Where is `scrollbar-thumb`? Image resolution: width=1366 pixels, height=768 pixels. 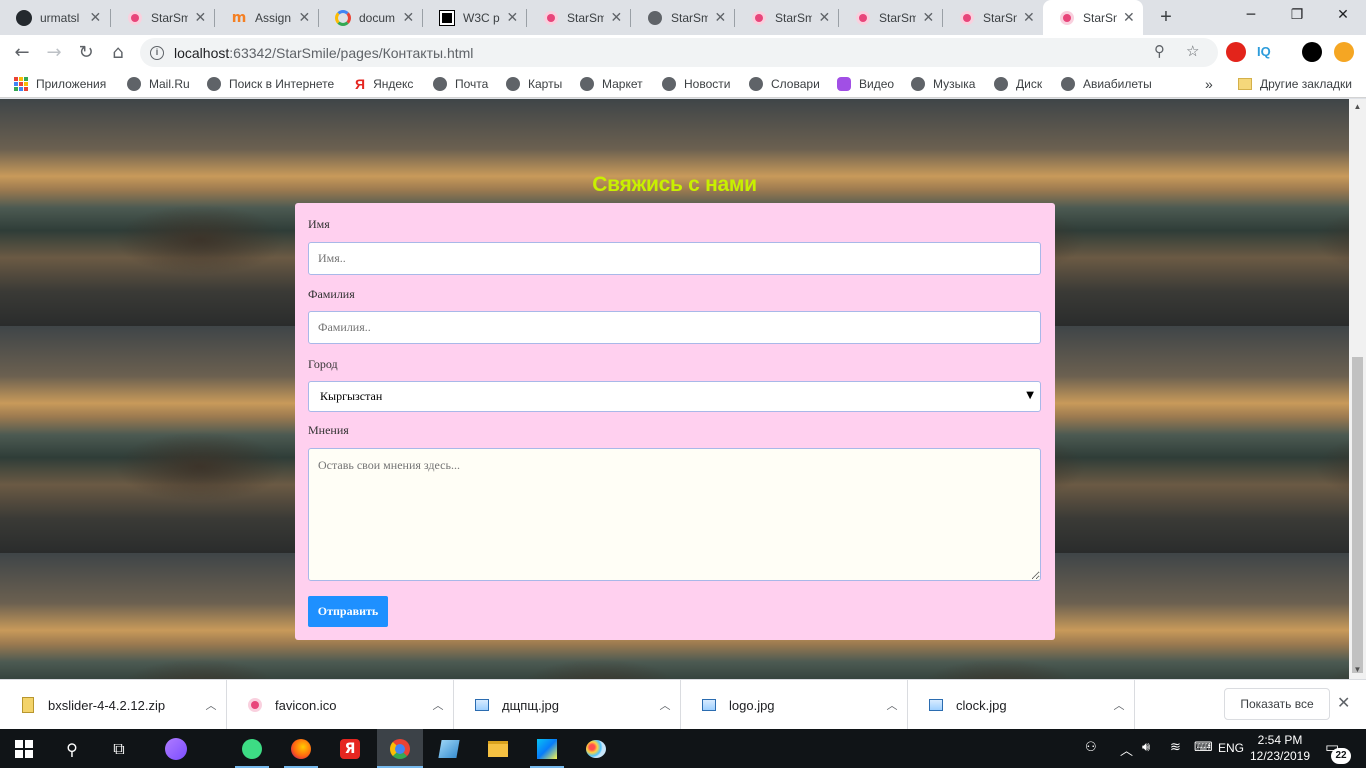 scrollbar-thumb is located at coordinates (1357, 515).